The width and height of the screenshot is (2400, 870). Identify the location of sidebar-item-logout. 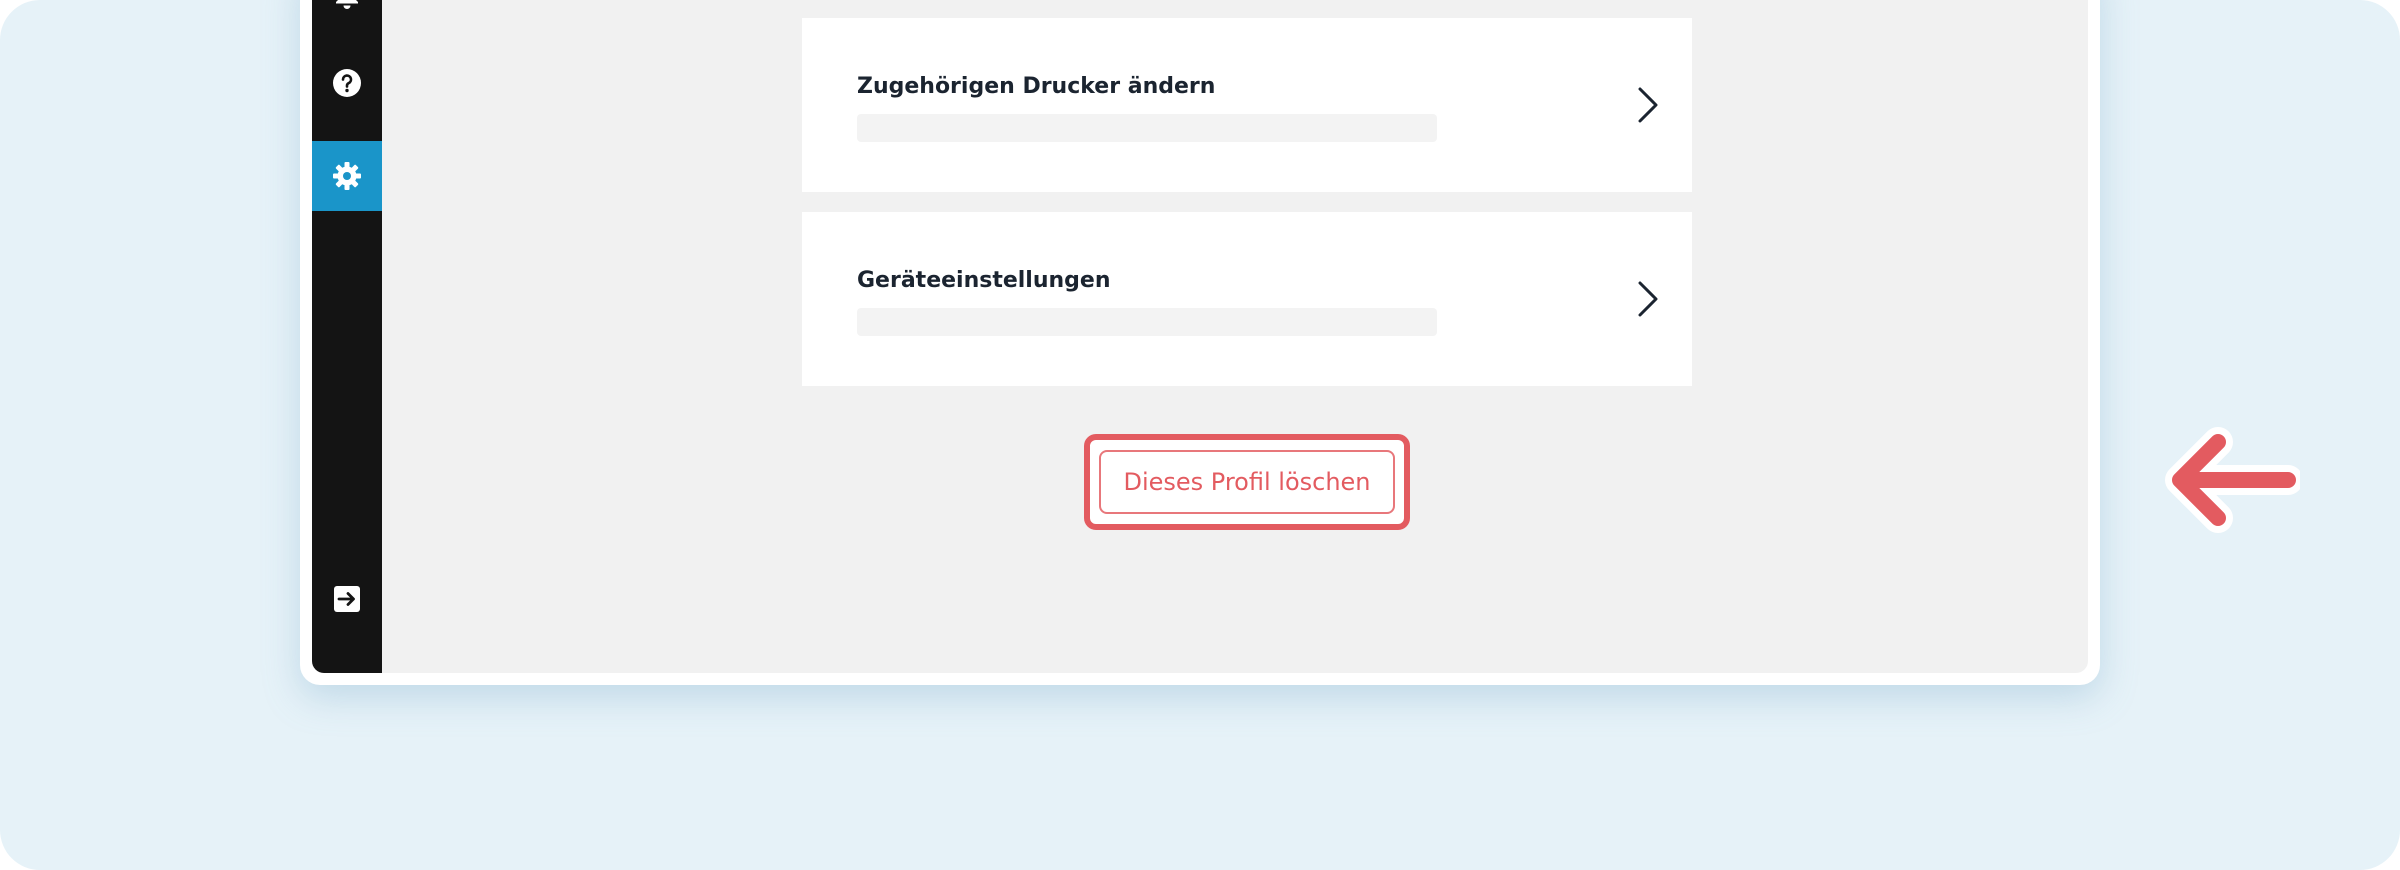
(347, 599).